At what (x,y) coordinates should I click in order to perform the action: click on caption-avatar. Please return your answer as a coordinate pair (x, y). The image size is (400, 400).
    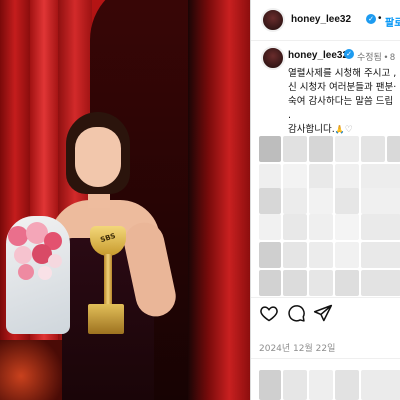
    Looking at the image, I should click on (273, 58).